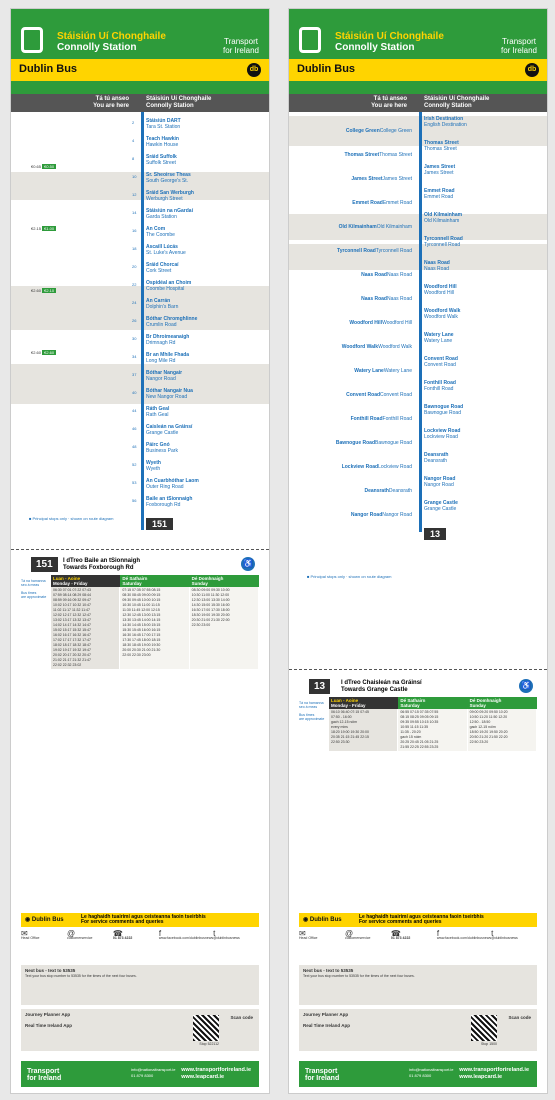  Describe the element at coordinates (442, 314) in the screenshot. I see `stop-item: Woodford Walk Woodford Walk` at that location.